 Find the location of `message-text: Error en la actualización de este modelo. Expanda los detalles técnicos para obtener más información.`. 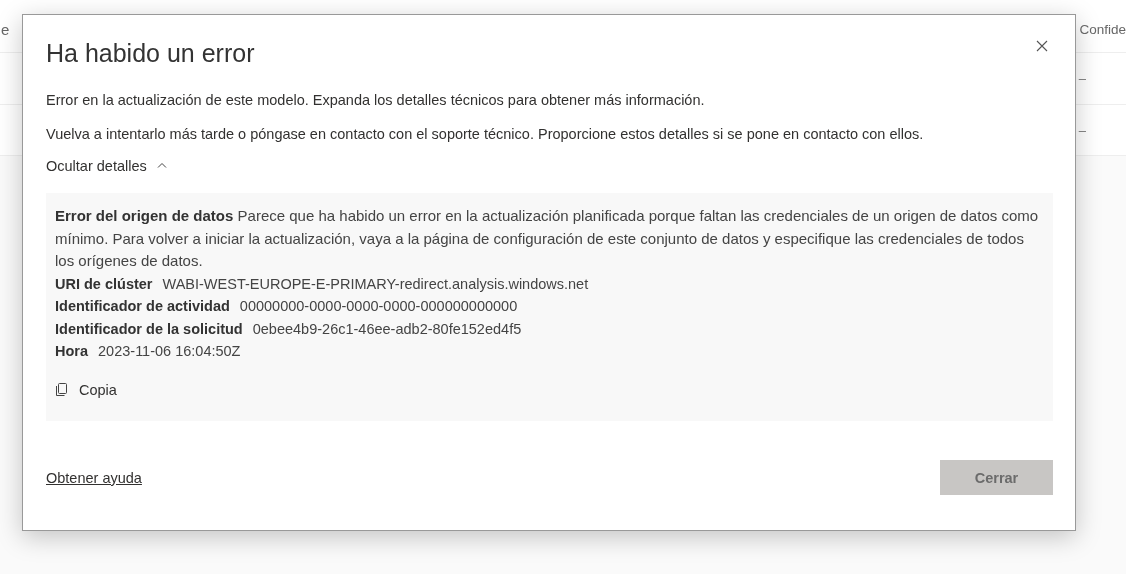

message-text: Error en la actualización de este modelo. Expanda los detalles técnicos para obtener más información. is located at coordinates (376, 100).